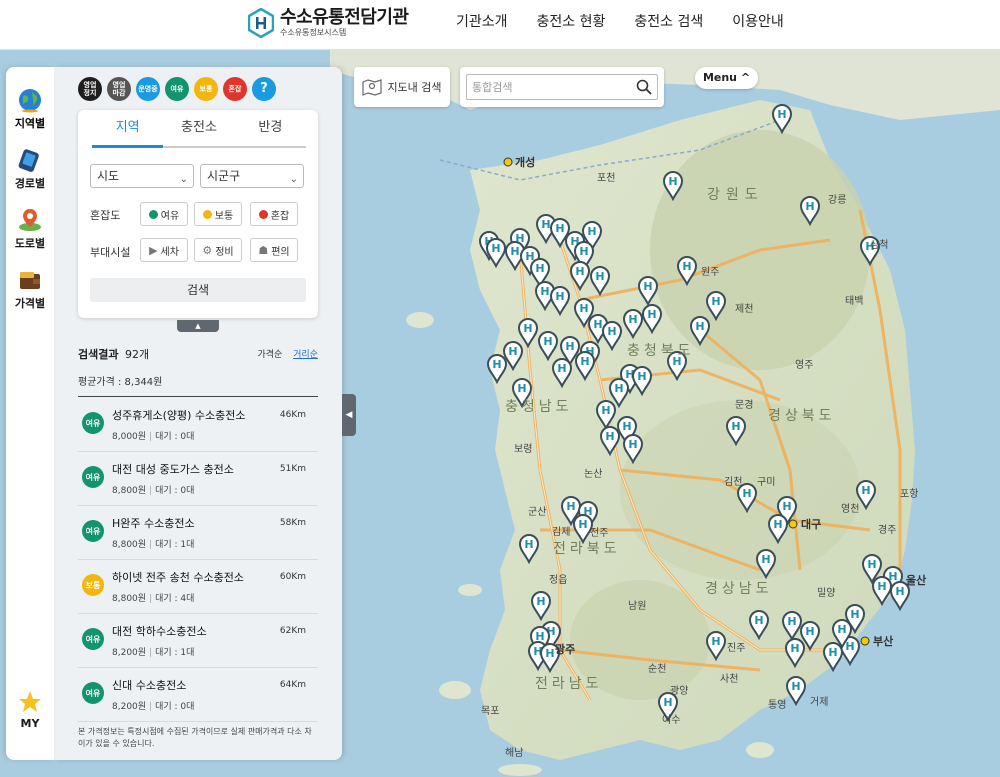 Image resolution: width=1000 pixels, height=777 pixels. I want to click on search-icon, so click(644, 87).